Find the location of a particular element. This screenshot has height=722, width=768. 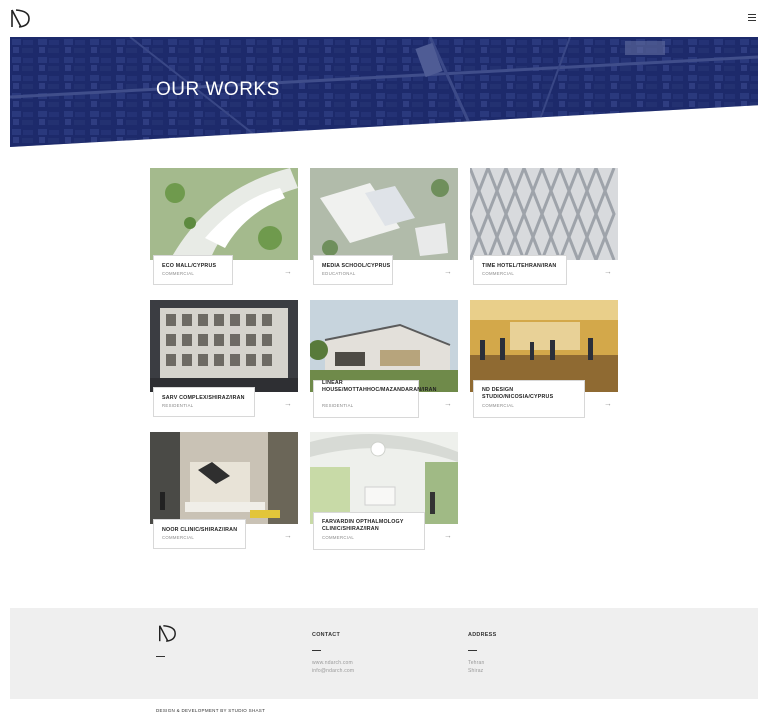

address-line: Tehran is located at coordinates (476, 663).